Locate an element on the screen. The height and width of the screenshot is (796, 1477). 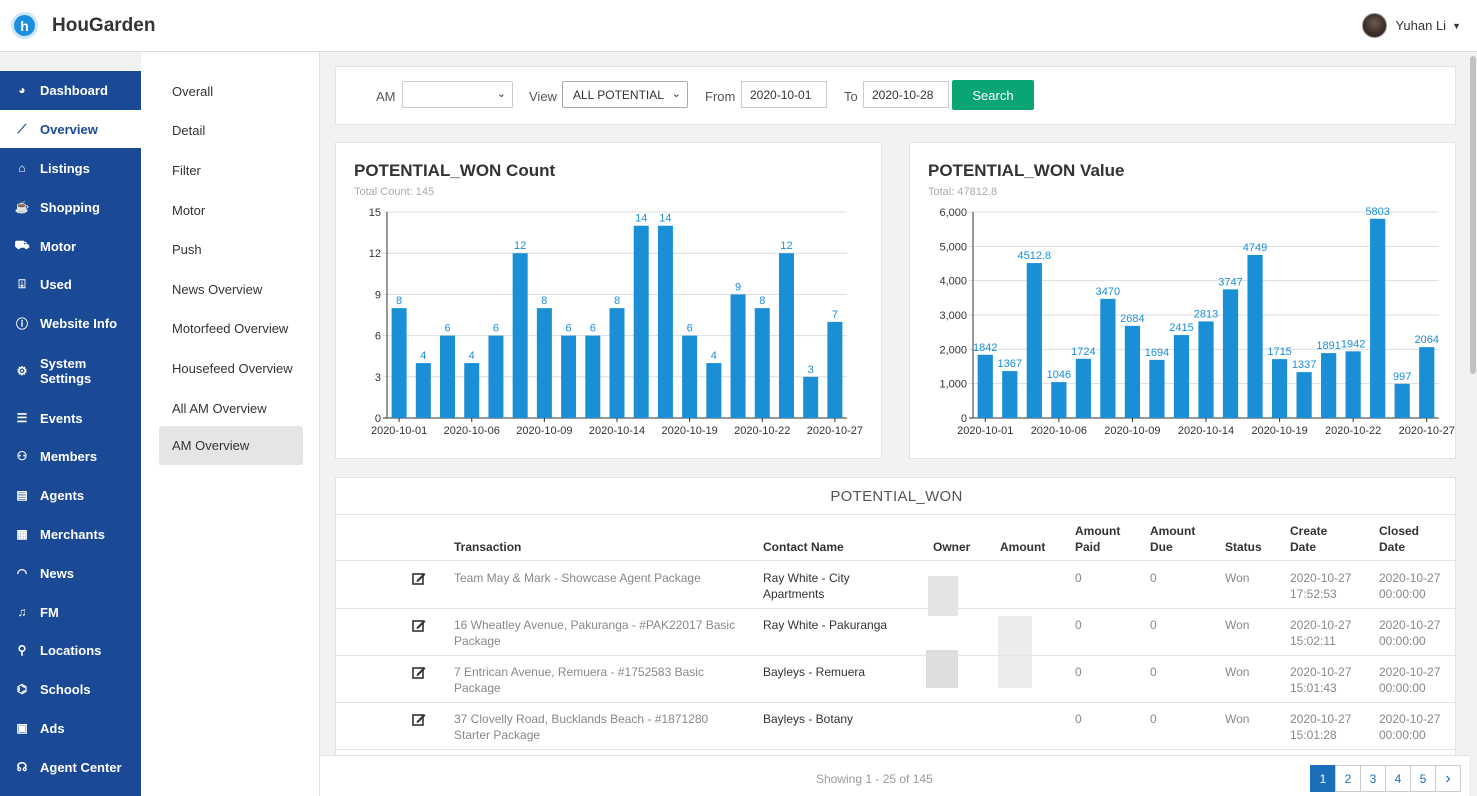
search-button: Search is located at coordinates (993, 95).